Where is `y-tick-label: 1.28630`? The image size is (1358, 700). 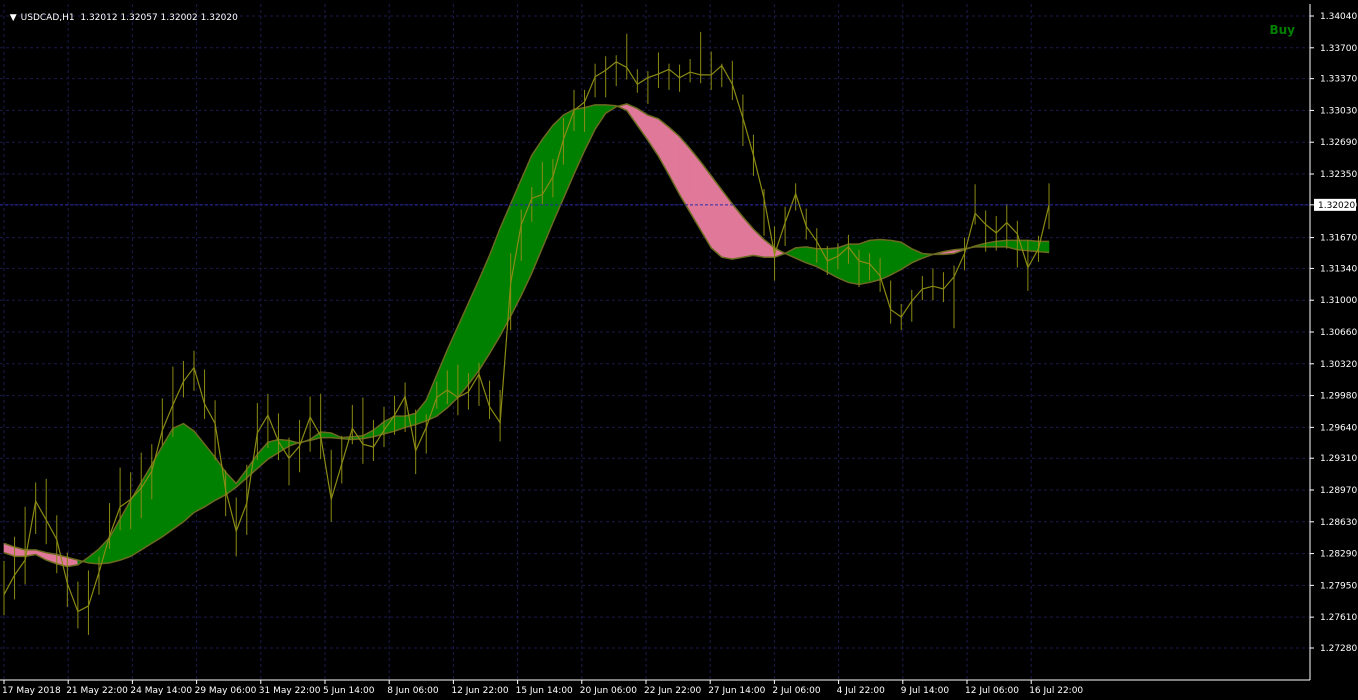 y-tick-label: 1.28630 is located at coordinates (1338, 523).